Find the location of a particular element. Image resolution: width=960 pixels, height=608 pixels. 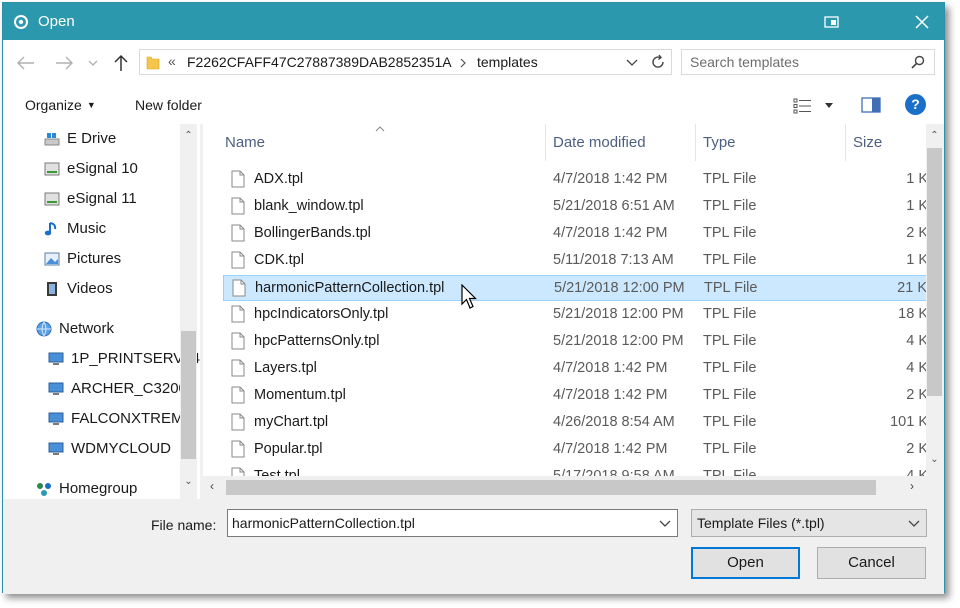

file-row: CDK.tpl 5/11/2018 7:13 AM TPL File 1 K is located at coordinates (574, 261).